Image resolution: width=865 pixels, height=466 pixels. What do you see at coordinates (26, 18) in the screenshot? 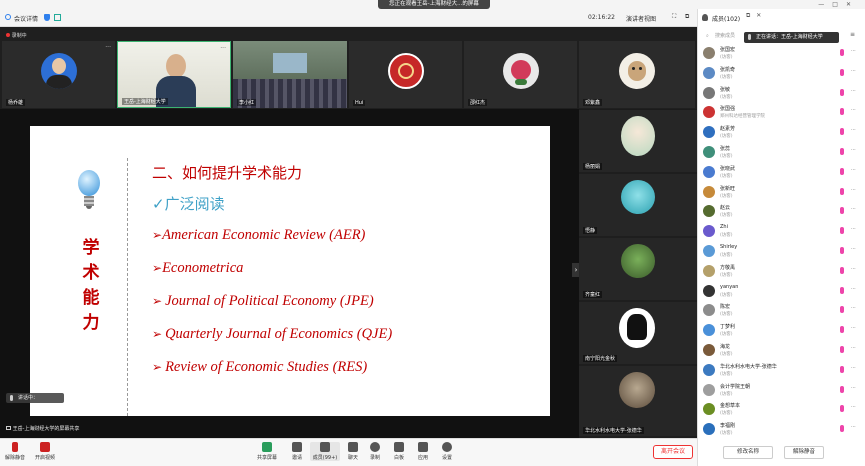
I see `meeting-details-link: 会议详情` at bounding box center [26, 18].